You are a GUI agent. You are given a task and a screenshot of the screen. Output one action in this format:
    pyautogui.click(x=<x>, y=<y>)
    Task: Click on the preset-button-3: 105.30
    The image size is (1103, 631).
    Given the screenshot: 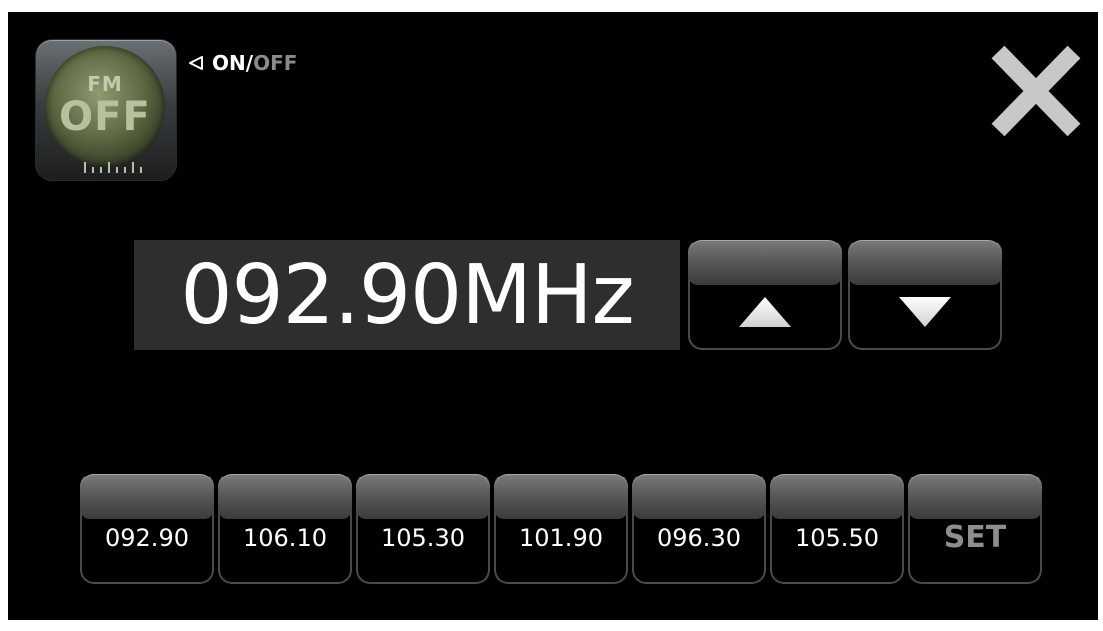 What is the action you would take?
    pyautogui.click(x=423, y=528)
    